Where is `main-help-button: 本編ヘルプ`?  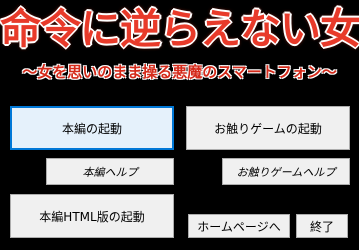
main-help-button: 本編ヘルプ is located at coordinates (110, 171).